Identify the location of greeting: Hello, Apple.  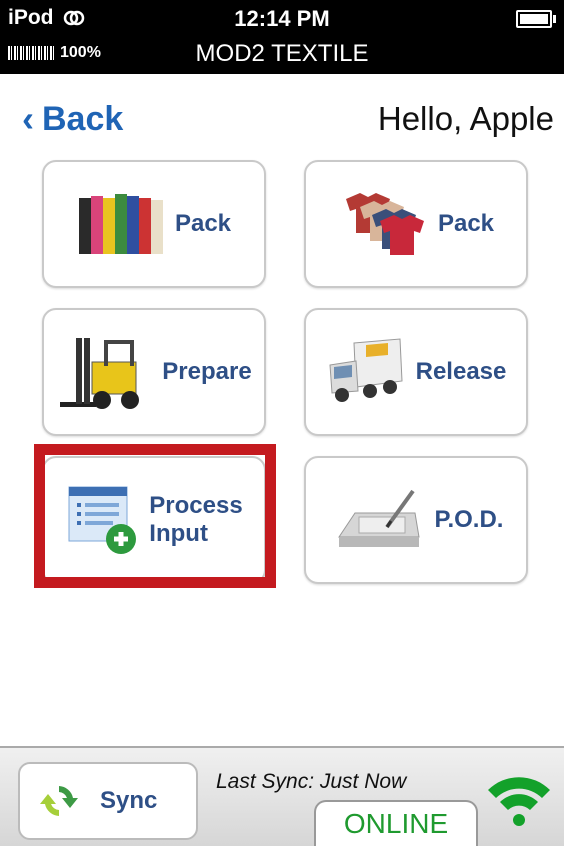
(465, 118).